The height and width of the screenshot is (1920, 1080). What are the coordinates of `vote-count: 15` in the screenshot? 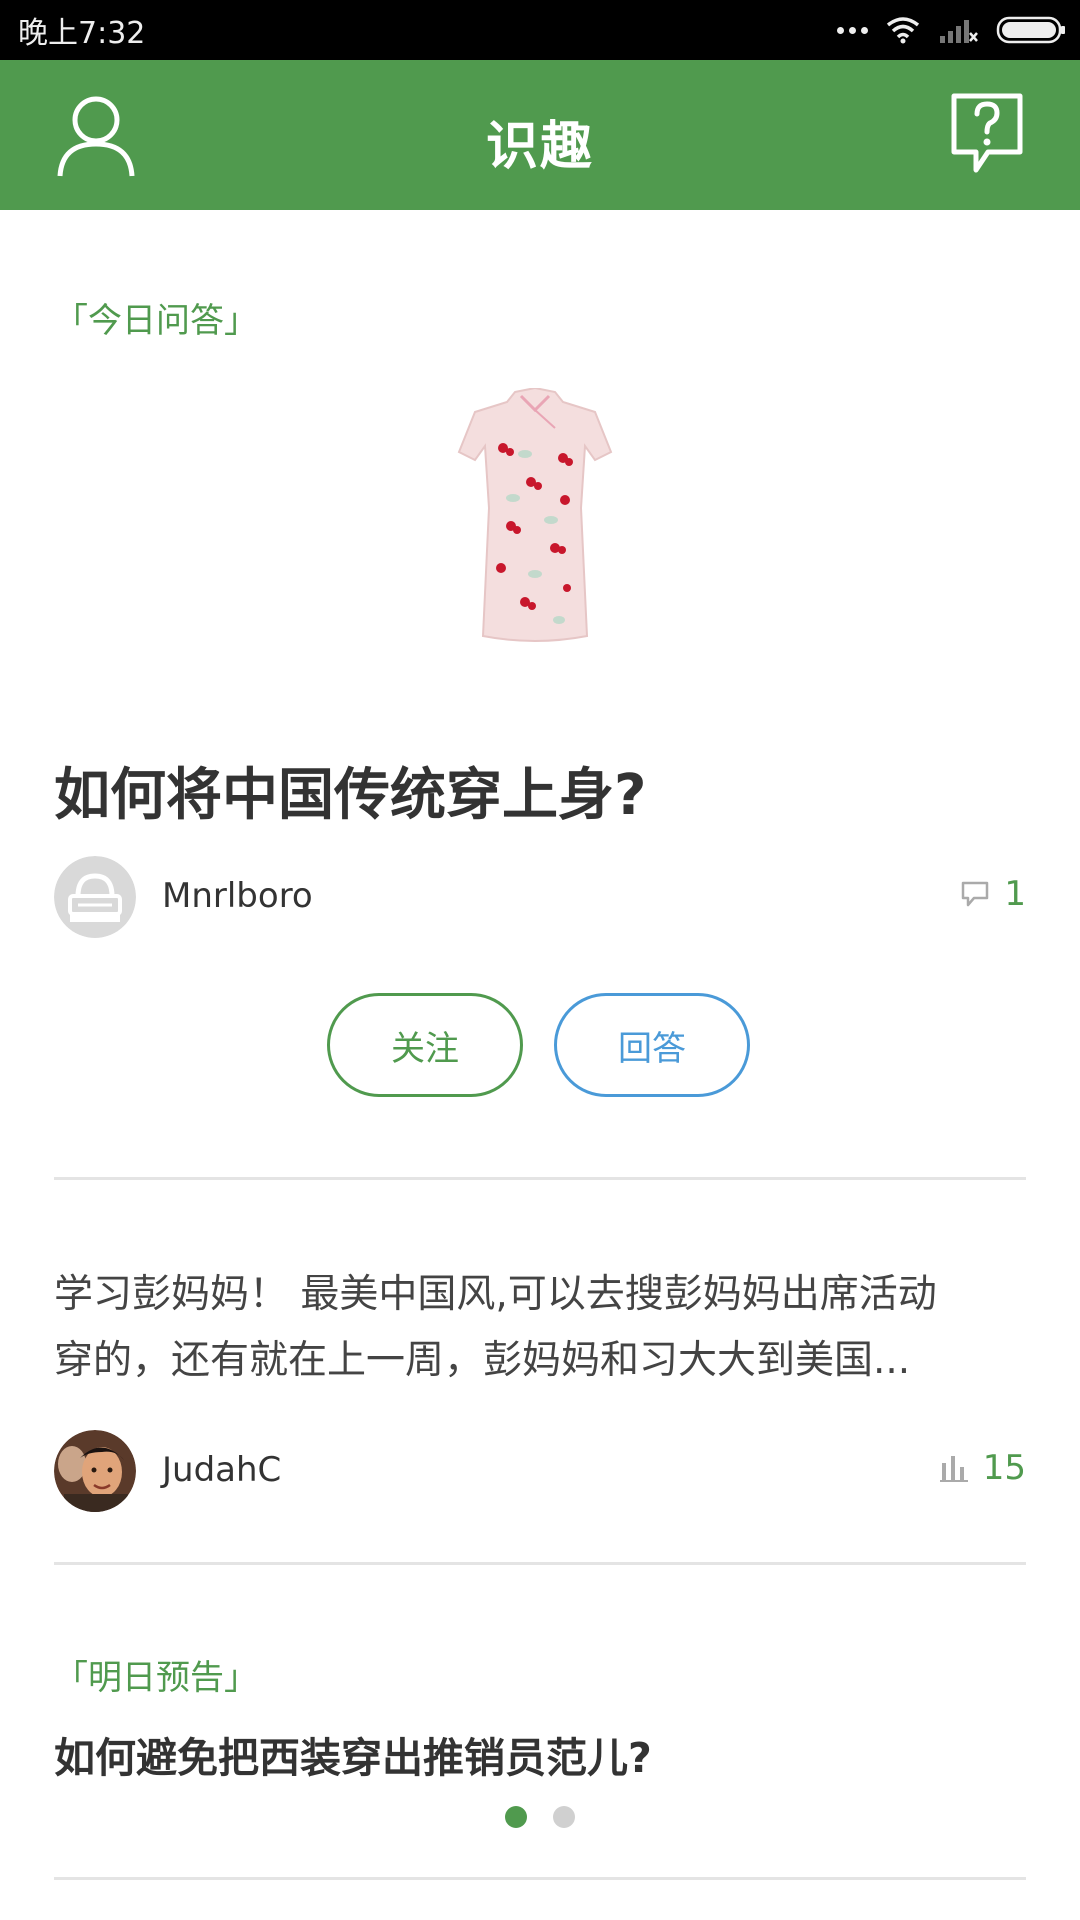 It's located at (982, 1468).